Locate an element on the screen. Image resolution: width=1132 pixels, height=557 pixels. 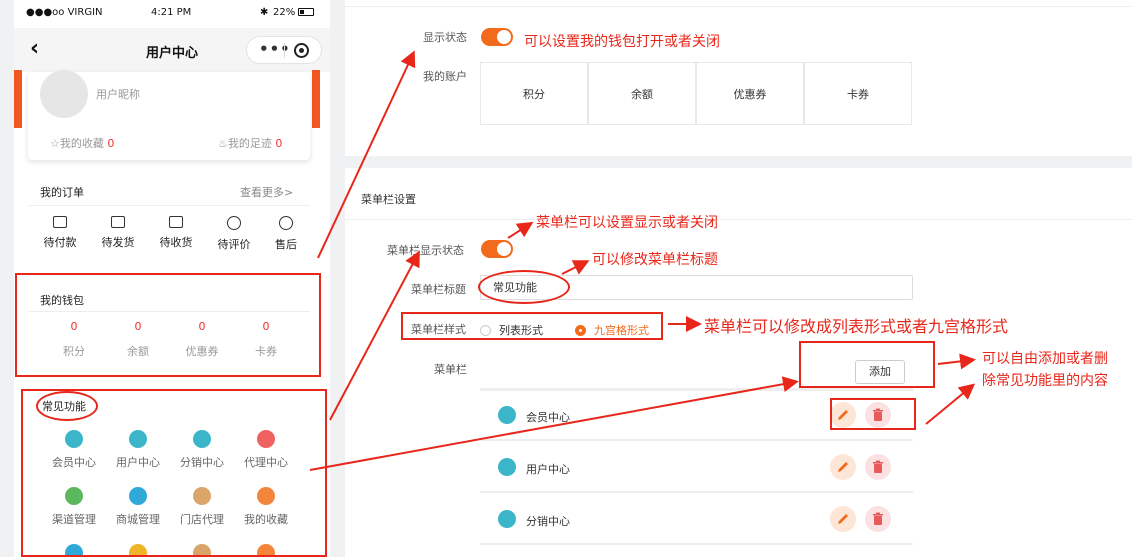
arrow-menu-toggle-note is located at coordinates (520, 230).